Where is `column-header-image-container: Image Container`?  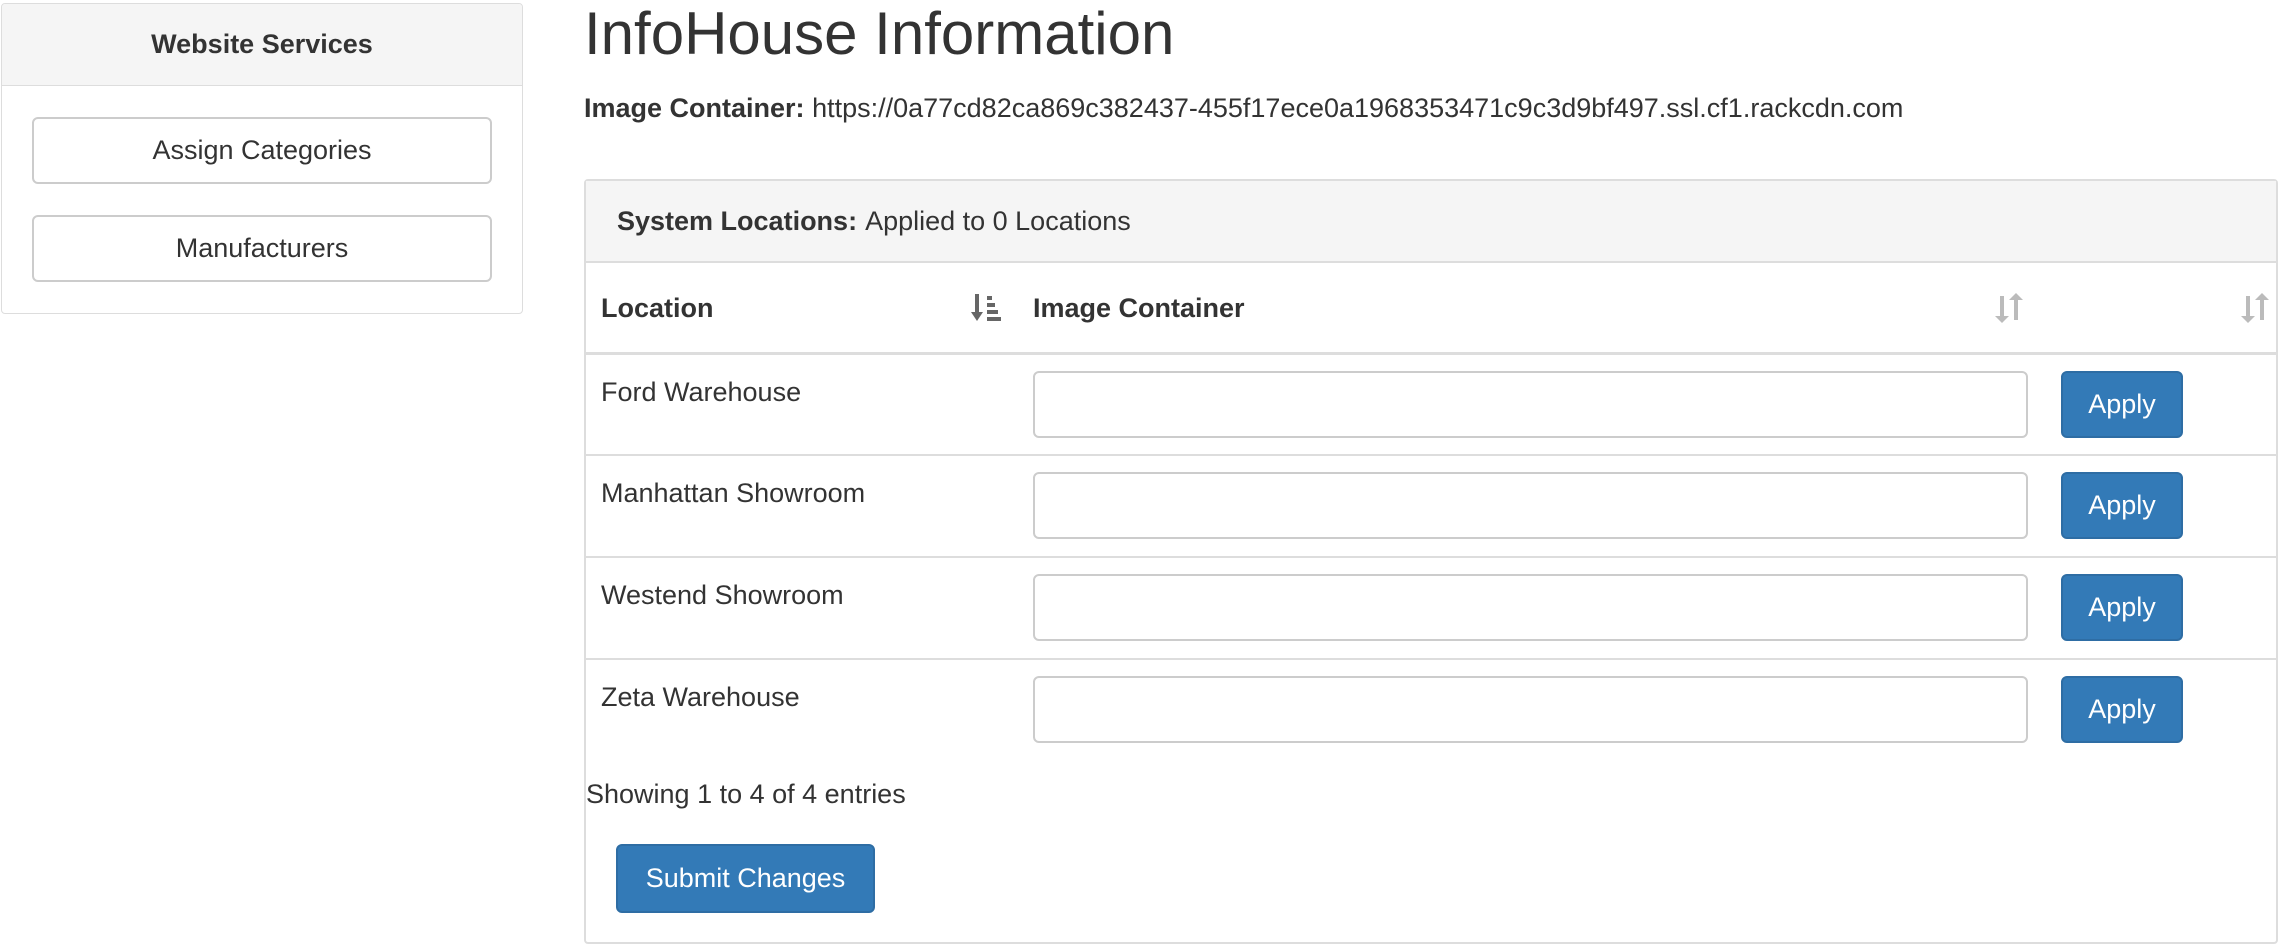 column-header-image-container: Image Container is located at coordinates (1532, 310).